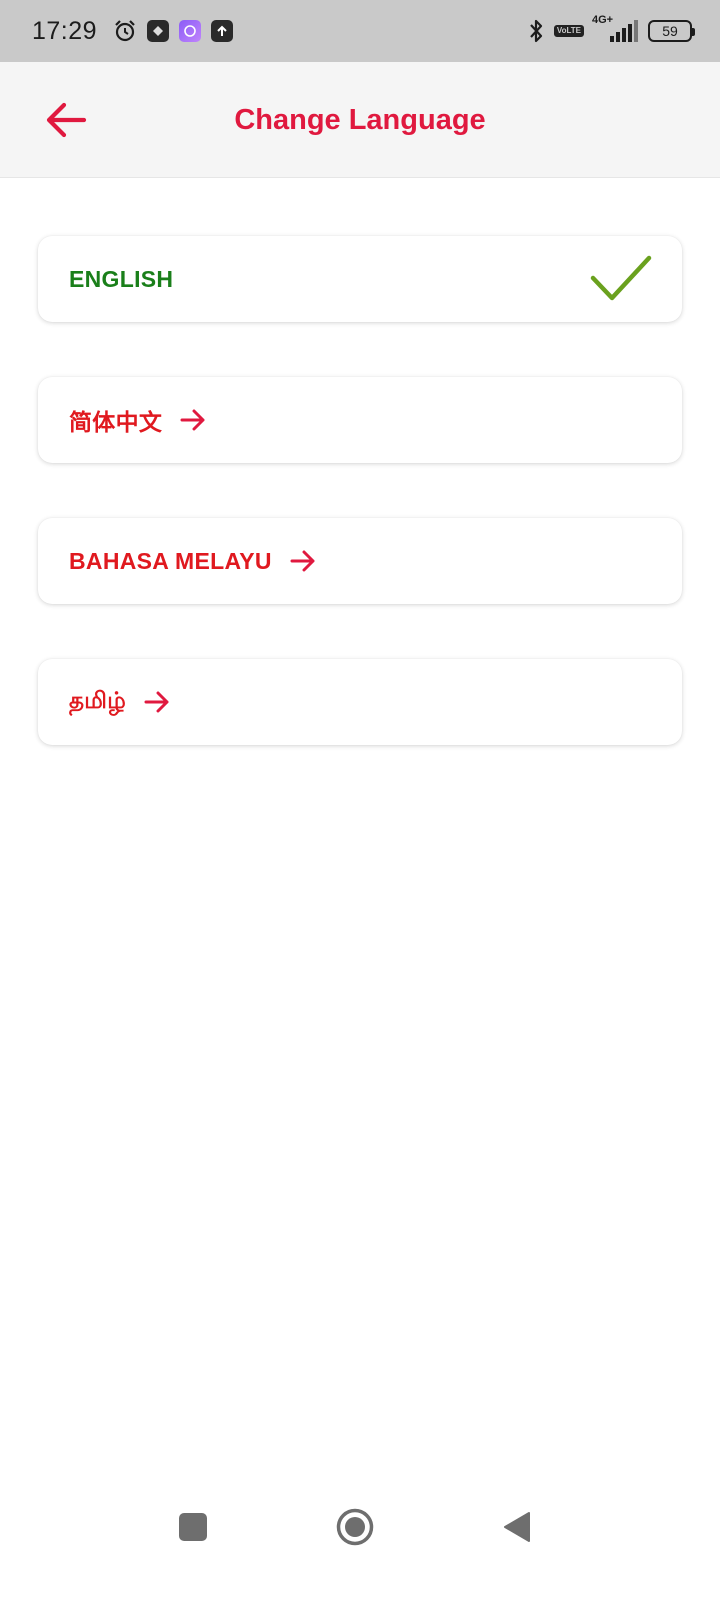  What do you see at coordinates (360, 702) in the screenshot?
I see `language-option-tamil: தமிழ்` at bounding box center [360, 702].